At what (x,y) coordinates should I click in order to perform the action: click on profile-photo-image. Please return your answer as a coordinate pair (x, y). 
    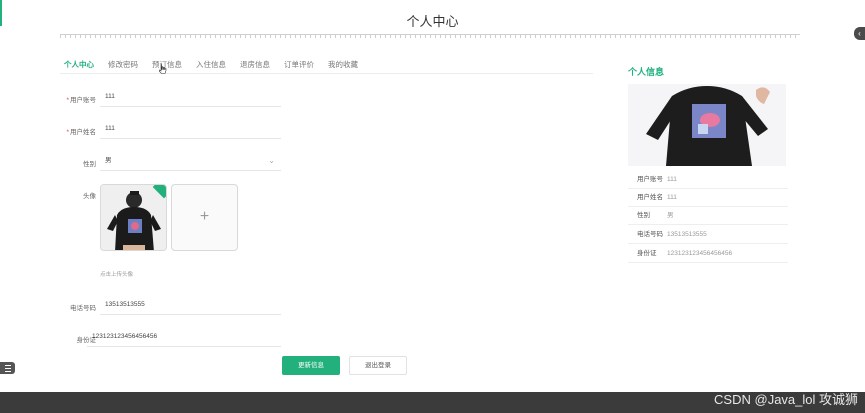
    Looking at the image, I should click on (707, 125).